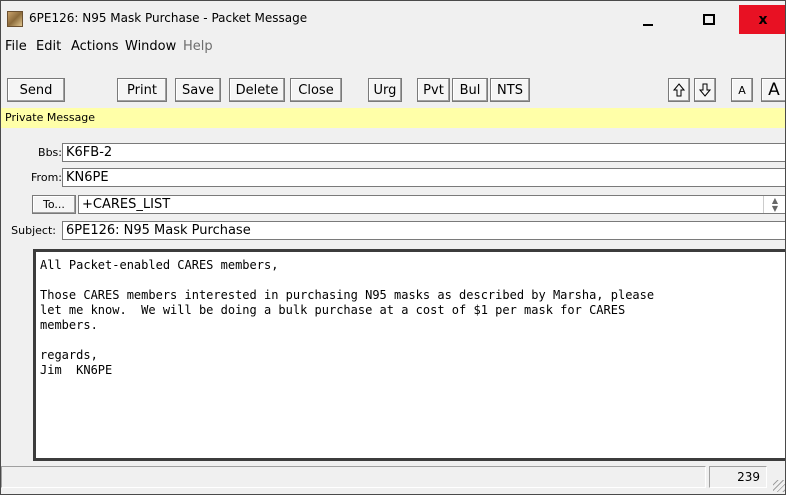 The image size is (786, 495). I want to click on minimize-icon, so click(648, 24).